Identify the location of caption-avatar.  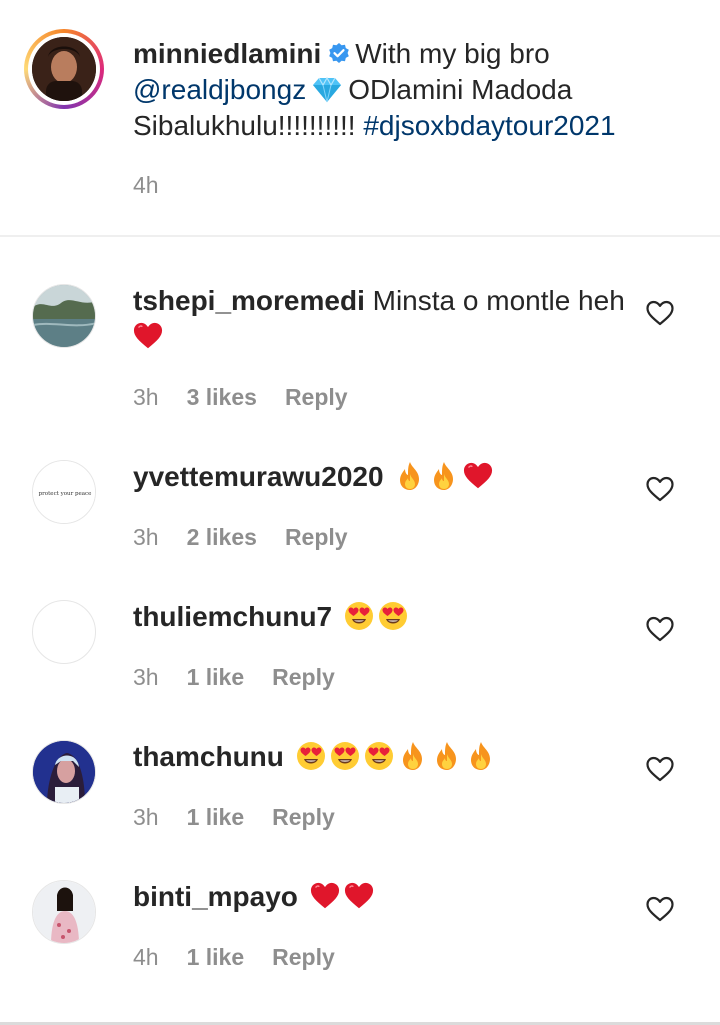
(64, 69).